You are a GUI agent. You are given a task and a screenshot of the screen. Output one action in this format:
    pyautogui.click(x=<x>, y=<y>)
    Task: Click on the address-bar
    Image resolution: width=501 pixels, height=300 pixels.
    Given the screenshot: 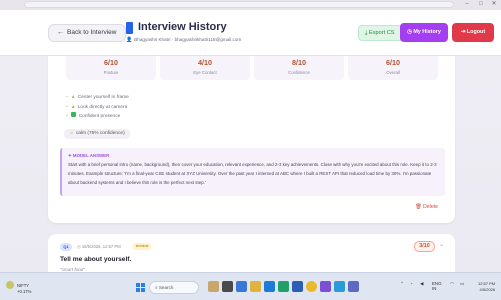 What is the action you would take?
    pyautogui.click(x=239, y=4)
    